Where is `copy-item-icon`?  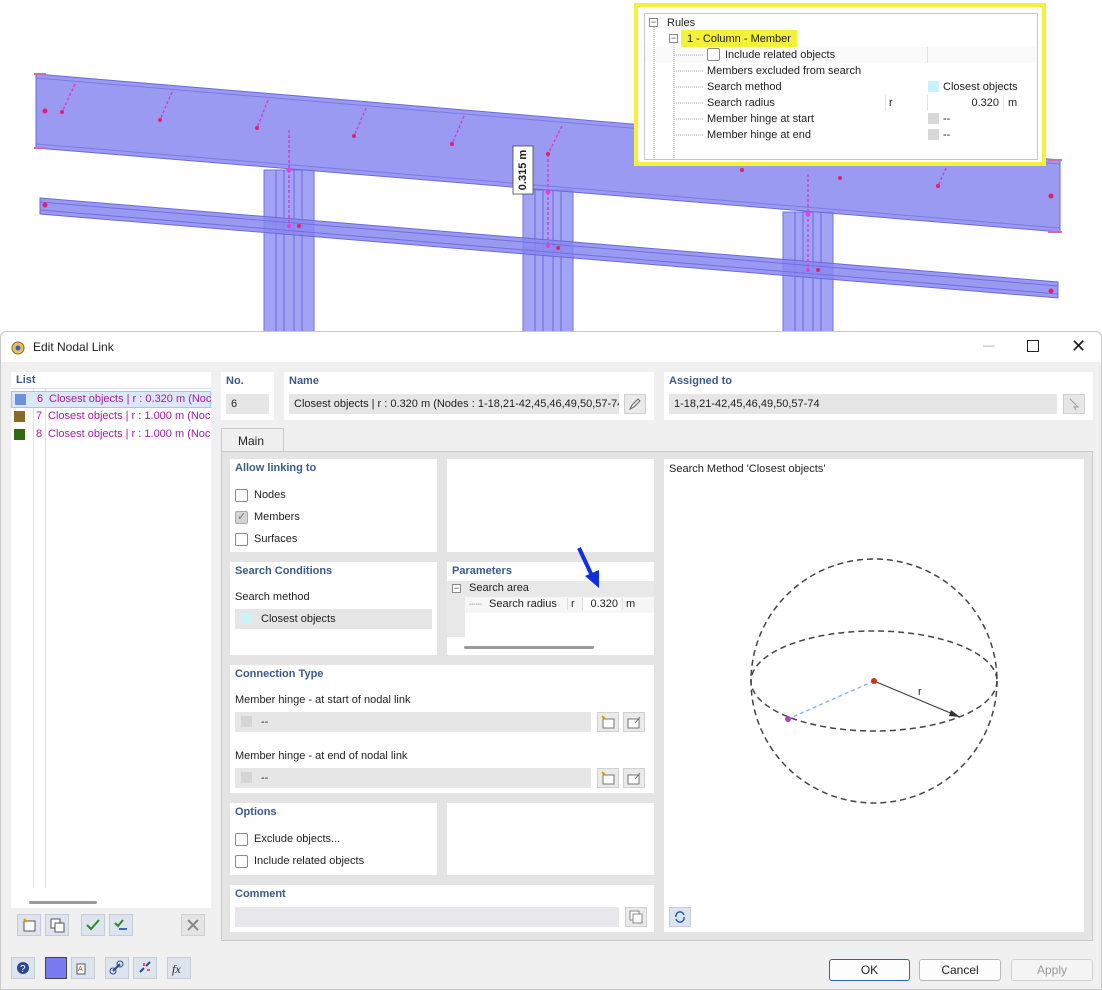
copy-item-icon is located at coordinates (57, 925).